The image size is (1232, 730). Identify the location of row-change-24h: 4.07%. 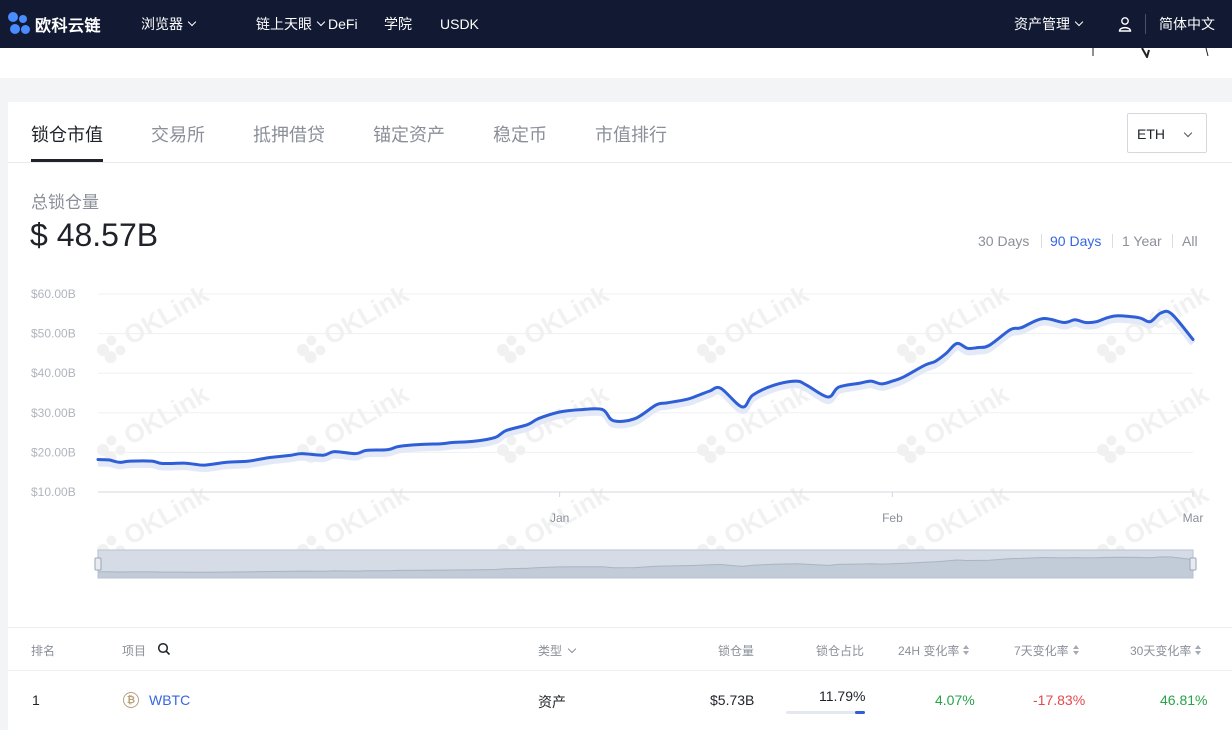
(955, 700).